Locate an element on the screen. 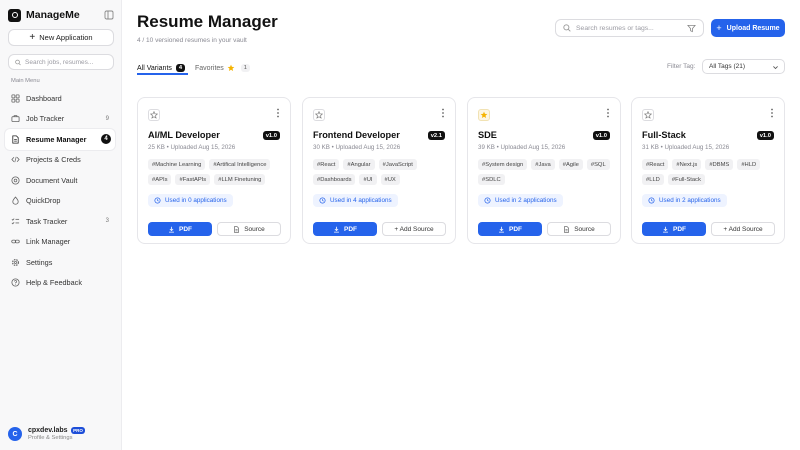  tag: #UI is located at coordinates (368, 179).